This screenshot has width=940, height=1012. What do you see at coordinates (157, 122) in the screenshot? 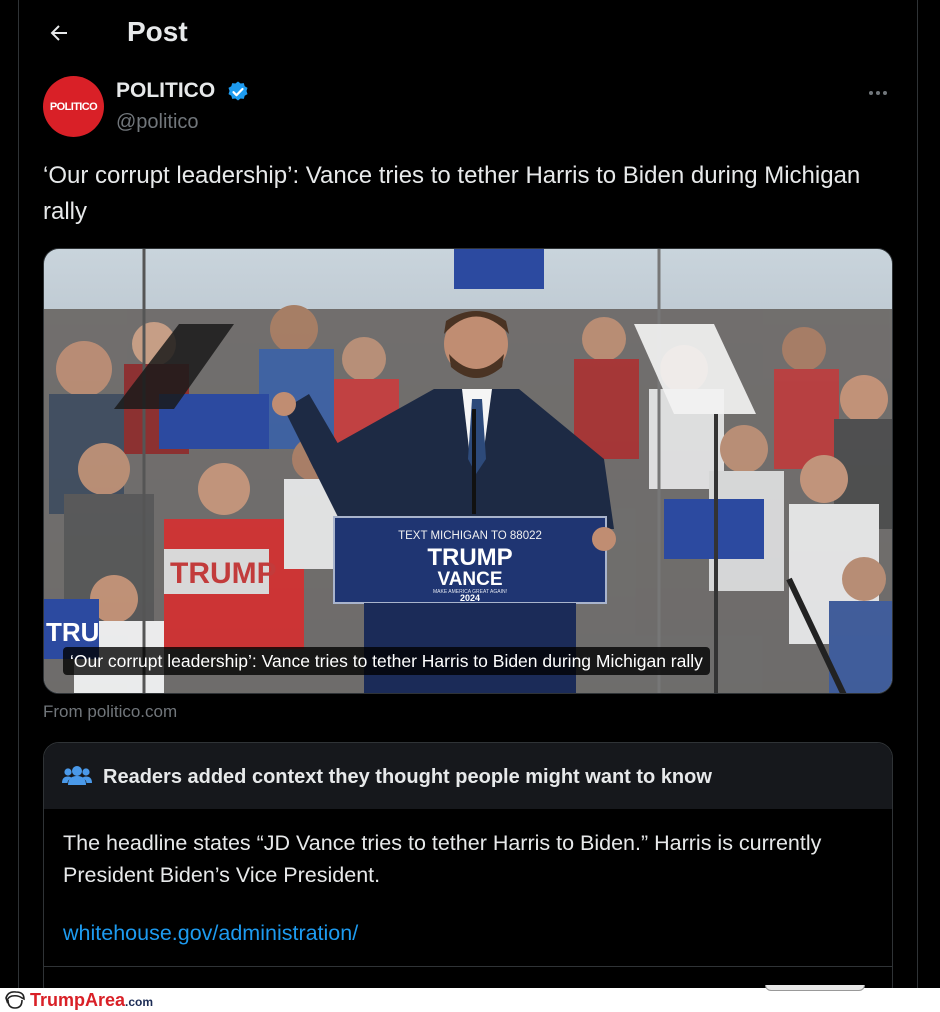
I see `author-handle: @politico` at bounding box center [157, 122].